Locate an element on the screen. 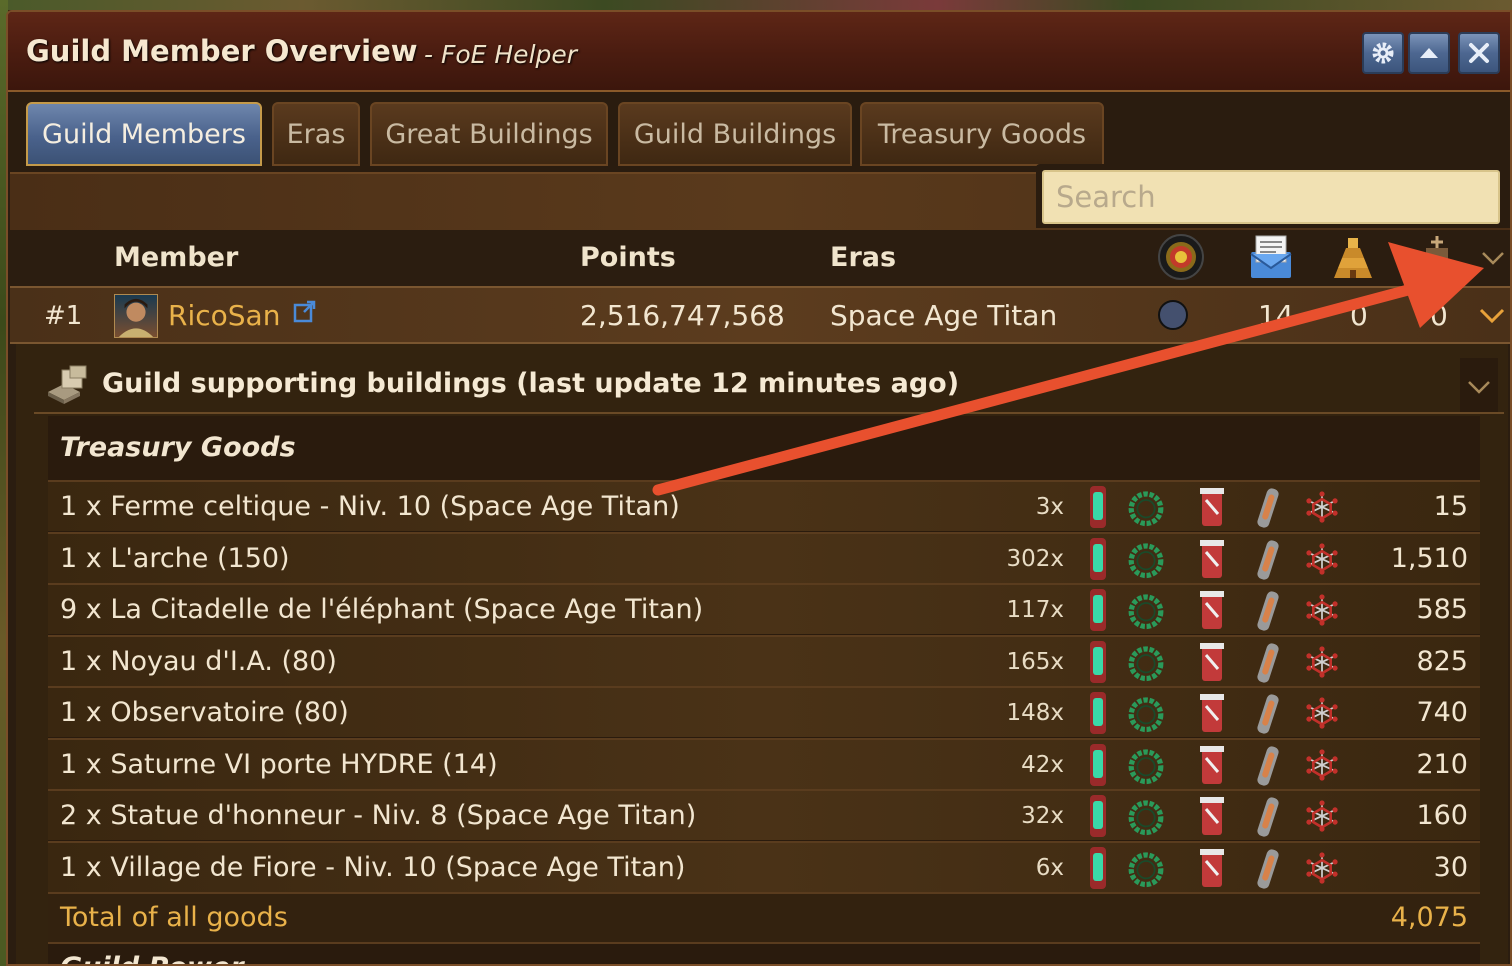  external-link-icon is located at coordinates (305, 311).